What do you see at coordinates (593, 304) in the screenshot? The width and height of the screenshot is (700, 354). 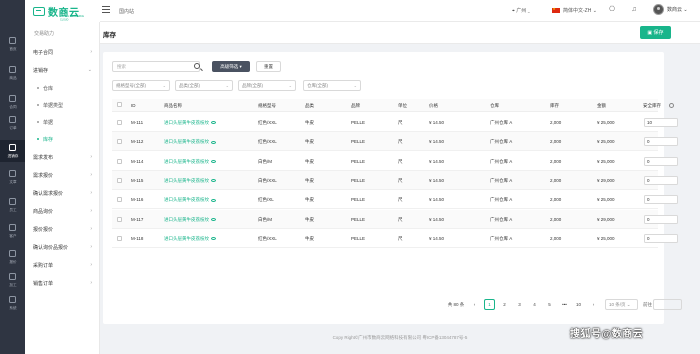 I see `pagination-next: ›` at bounding box center [593, 304].